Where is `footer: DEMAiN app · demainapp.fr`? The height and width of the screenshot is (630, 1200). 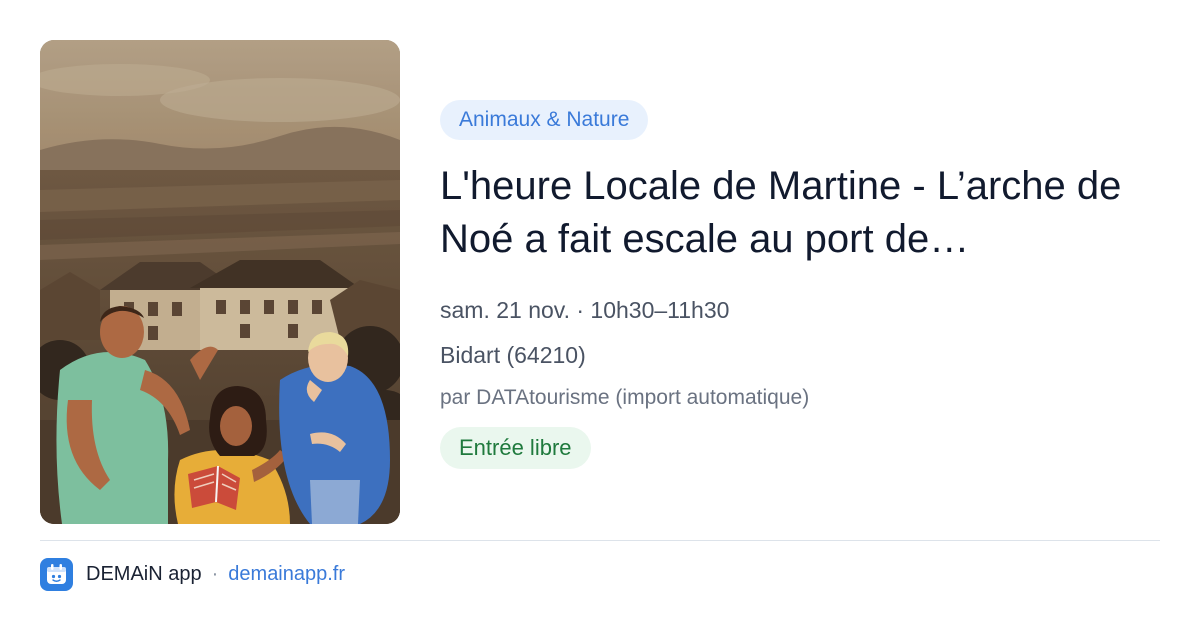
footer: DEMAiN app · demainapp.fr is located at coordinates (192, 574).